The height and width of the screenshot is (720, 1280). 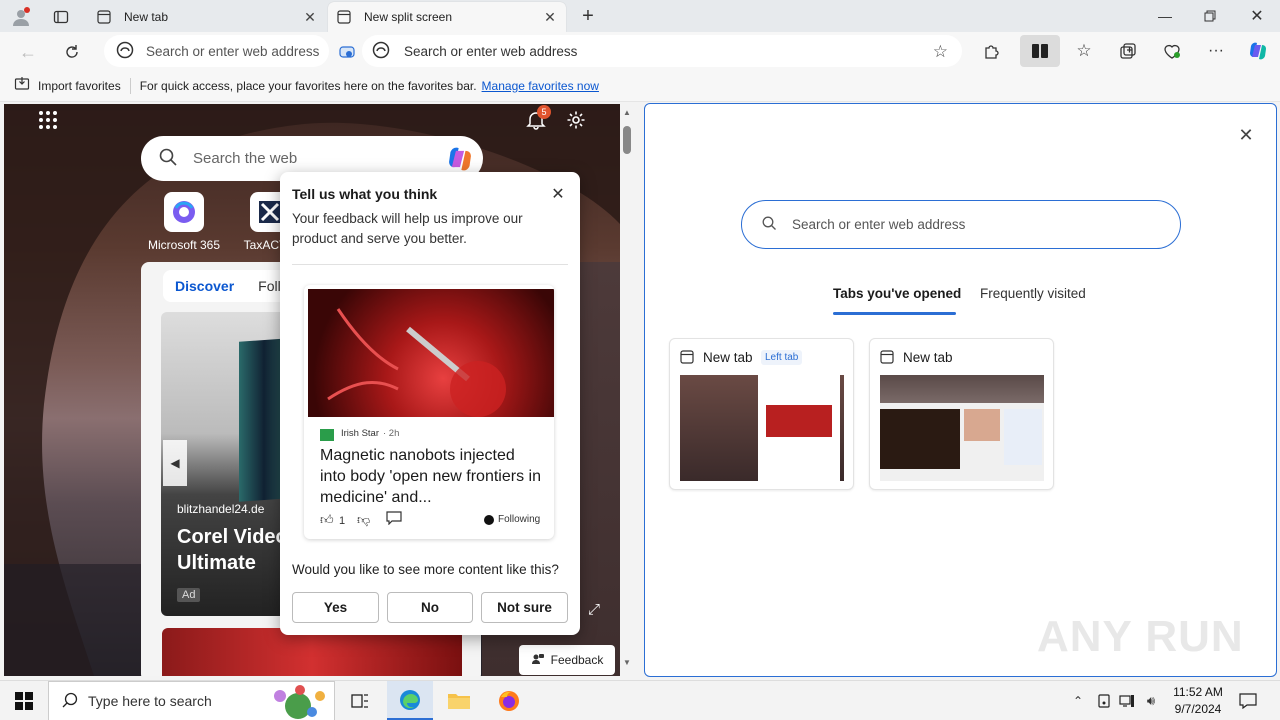 I want to click on yes-button: Yes, so click(x=335, y=607).